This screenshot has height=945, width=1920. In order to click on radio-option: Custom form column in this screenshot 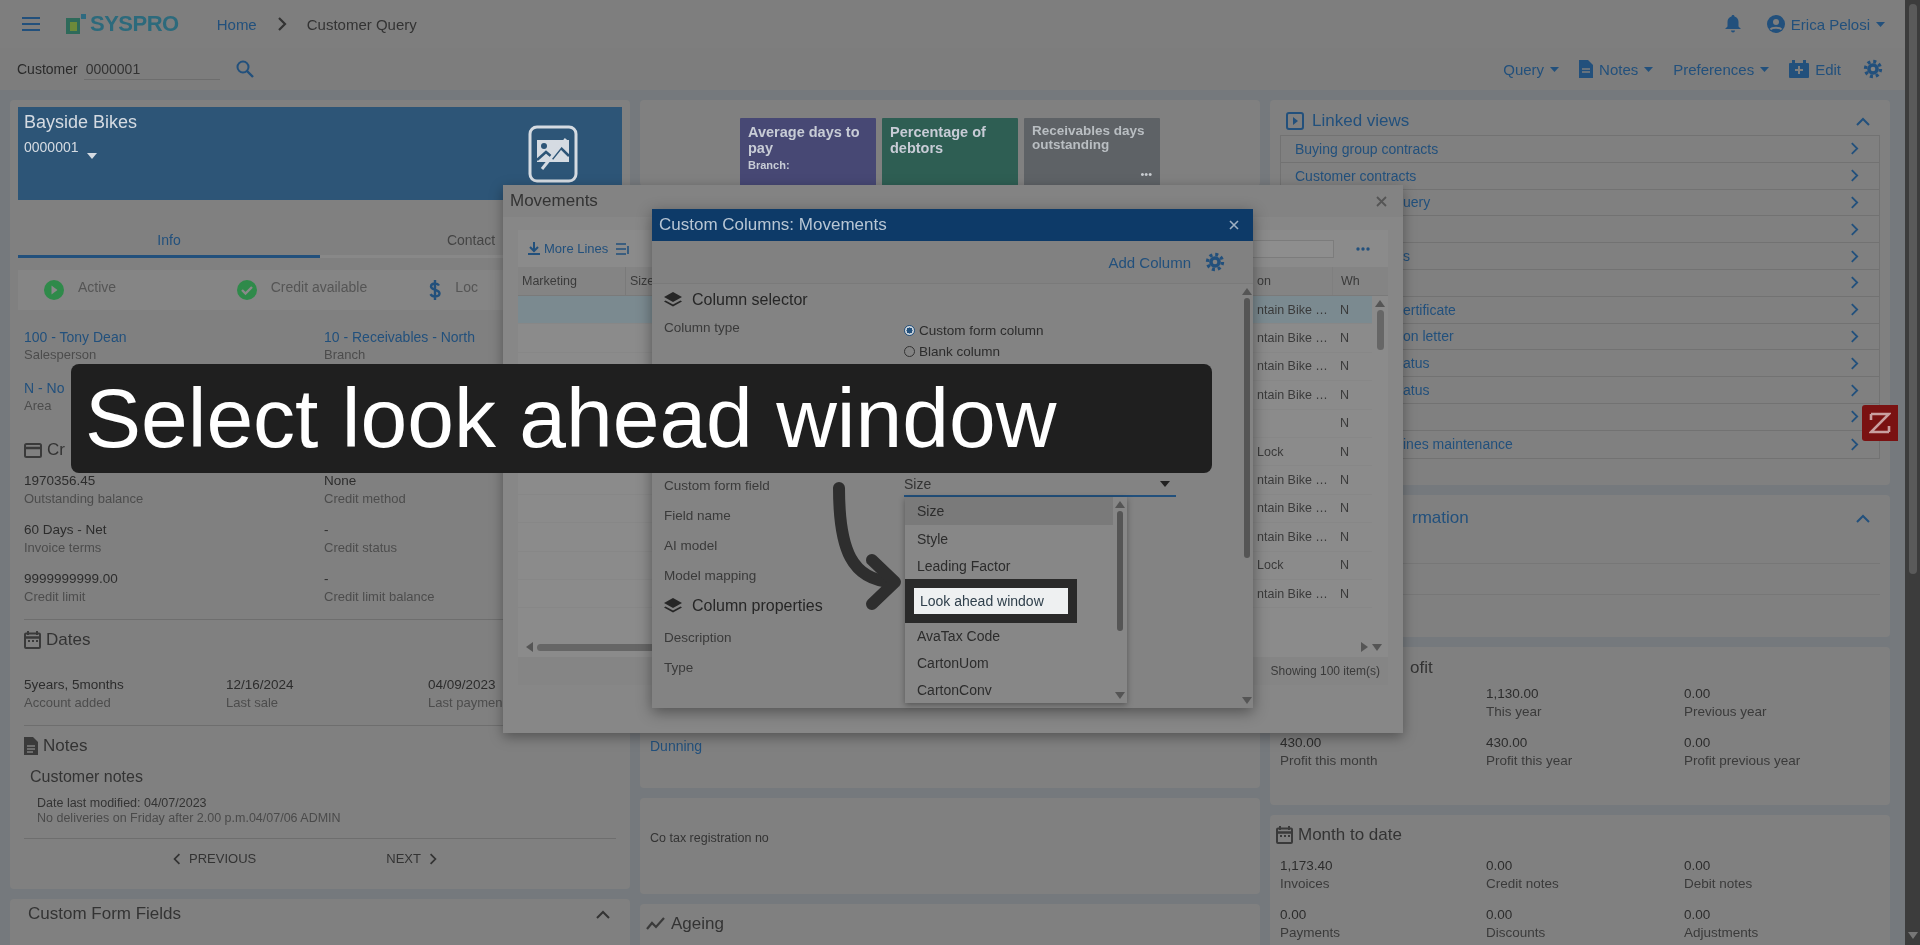, I will do `click(974, 330)`.